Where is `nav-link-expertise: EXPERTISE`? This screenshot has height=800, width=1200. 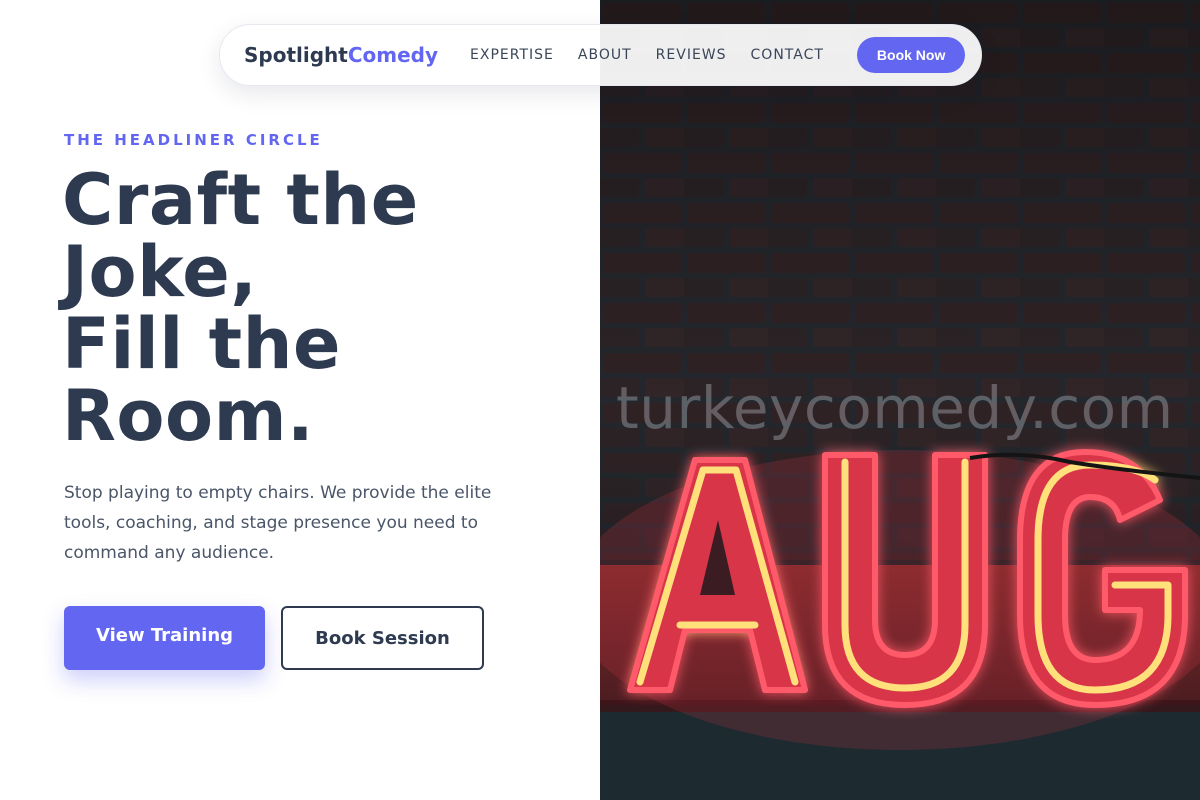
nav-link-expertise: EXPERTISE is located at coordinates (512, 55).